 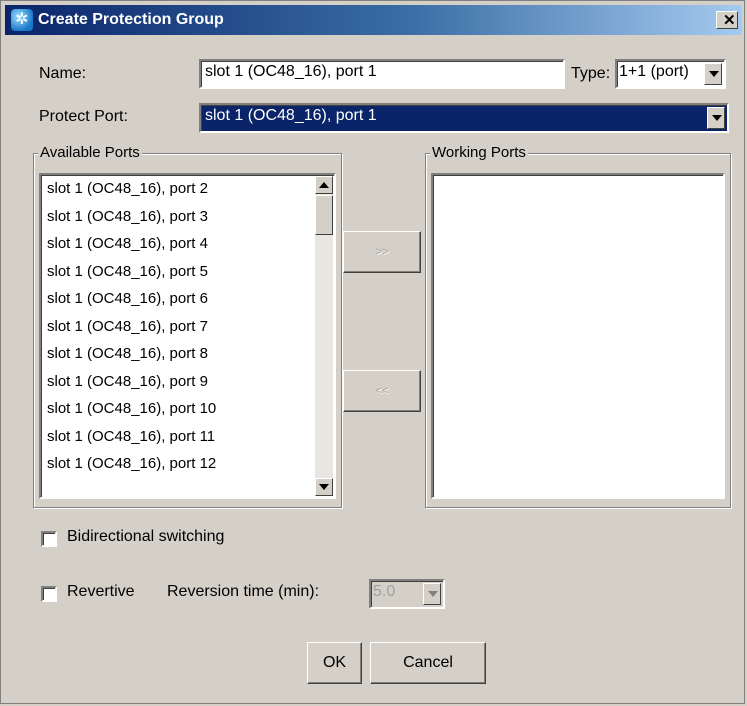 I want to click on list-item: slot 1 (OC48_16), port 12, so click(x=131, y=463).